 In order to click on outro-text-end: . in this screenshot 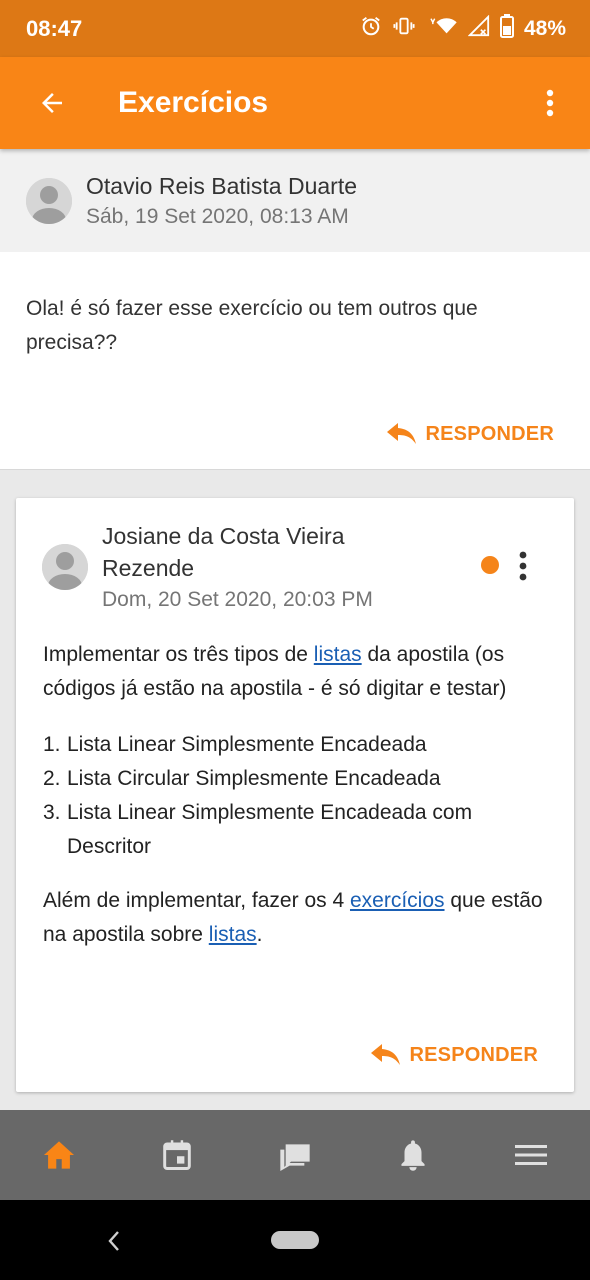, I will do `click(259, 934)`.